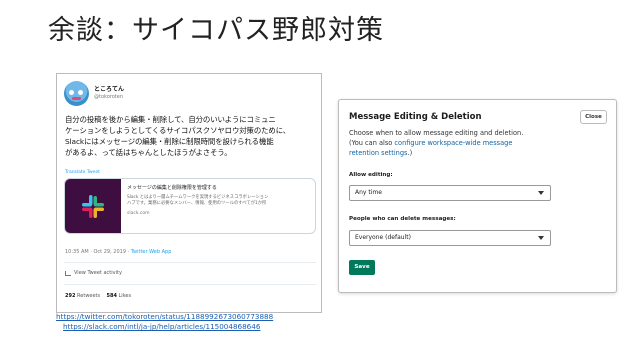  What do you see at coordinates (98, 273) in the screenshot?
I see `activity-label: View Tweet activity` at bounding box center [98, 273].